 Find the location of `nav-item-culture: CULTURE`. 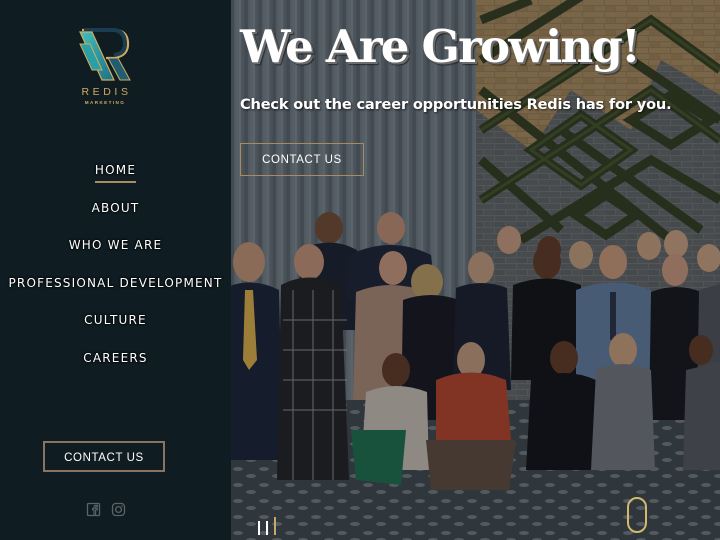

nav-item-culture: CULTURE is located at coordinates (115, 329).